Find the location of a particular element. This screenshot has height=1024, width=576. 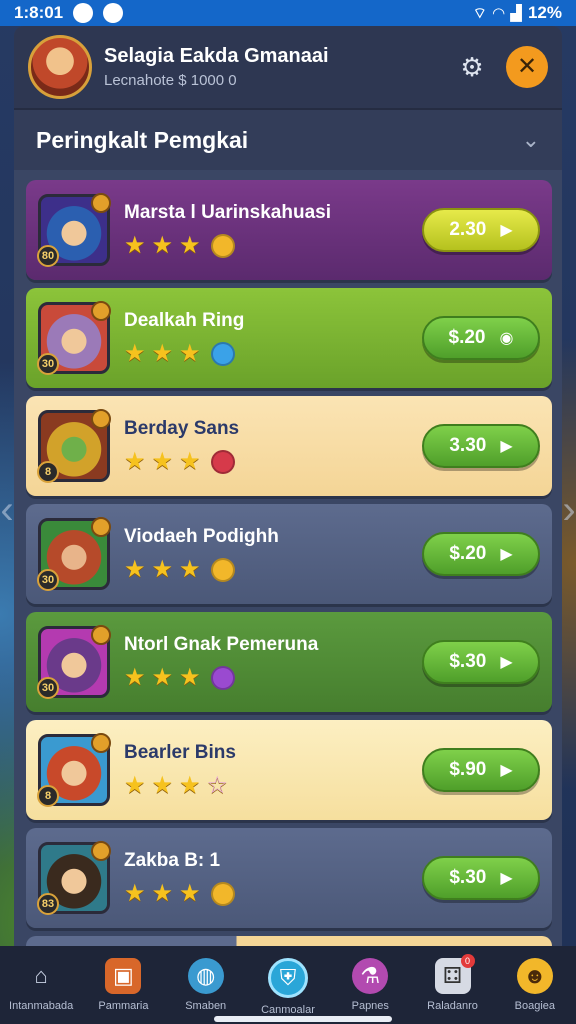

level-badge: 80 is located at coordinates (48, 256).